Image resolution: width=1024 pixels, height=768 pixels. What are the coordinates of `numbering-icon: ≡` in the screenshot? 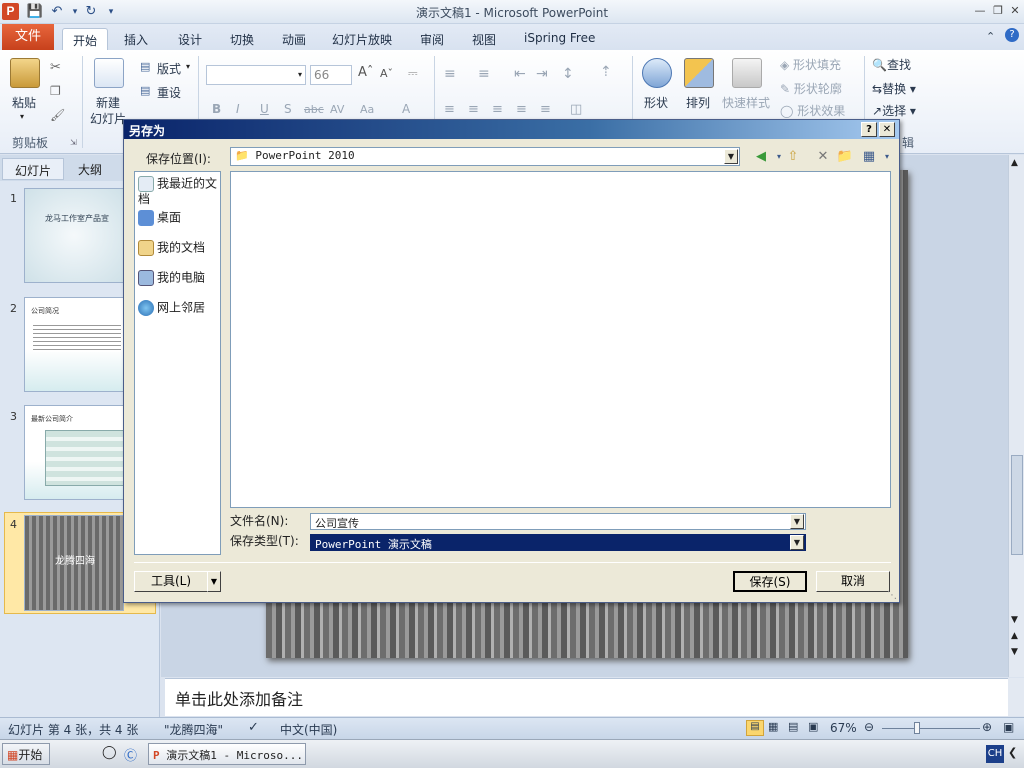 It's located at (484, 74).